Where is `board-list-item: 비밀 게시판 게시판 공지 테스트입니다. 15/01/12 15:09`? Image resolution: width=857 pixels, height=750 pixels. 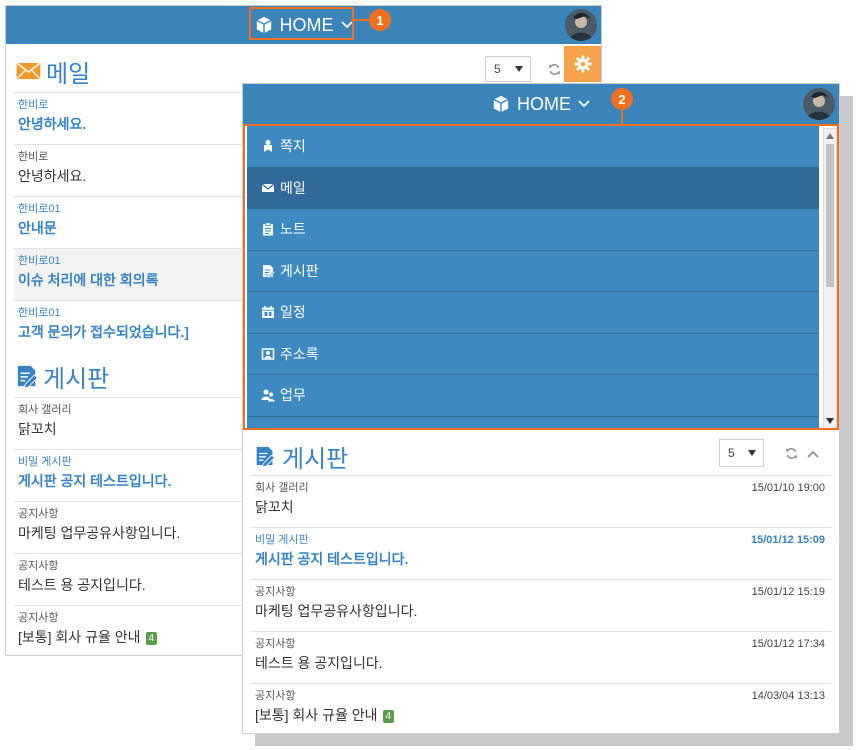 board-list-item: 비밀 게시판 게시판 공지 테스트입니다. 15/01/12 15:09 is located at coordinates (541, 553).